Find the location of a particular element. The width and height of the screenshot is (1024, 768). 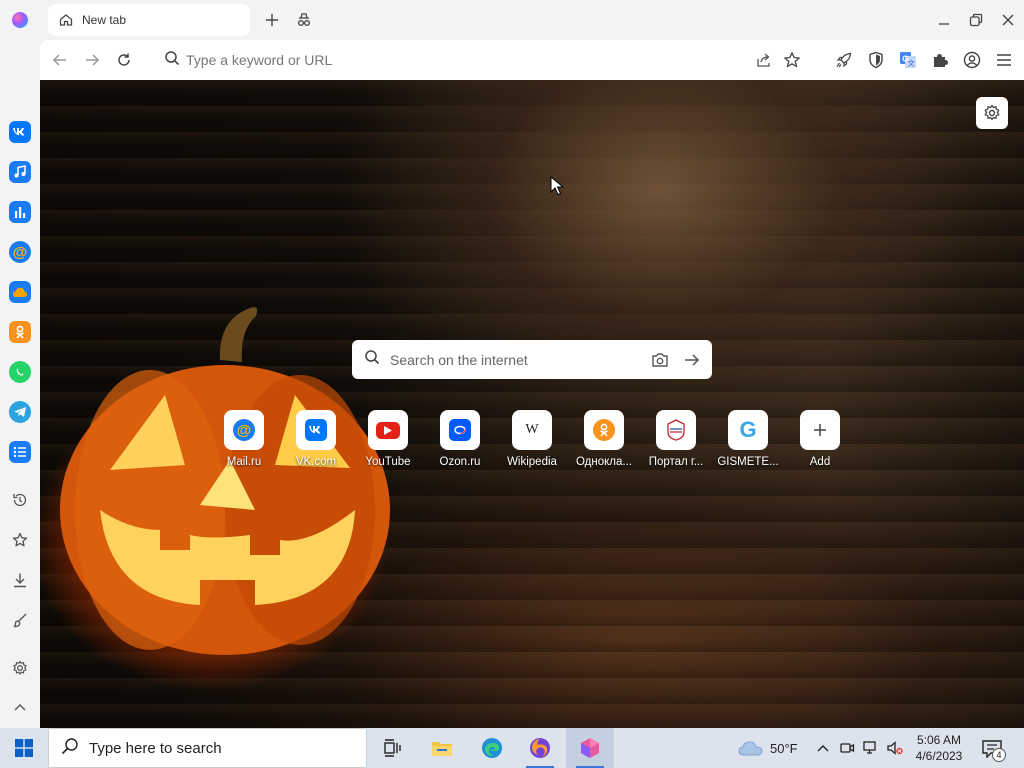

rocket-icon is located at coordinates (844, 60).